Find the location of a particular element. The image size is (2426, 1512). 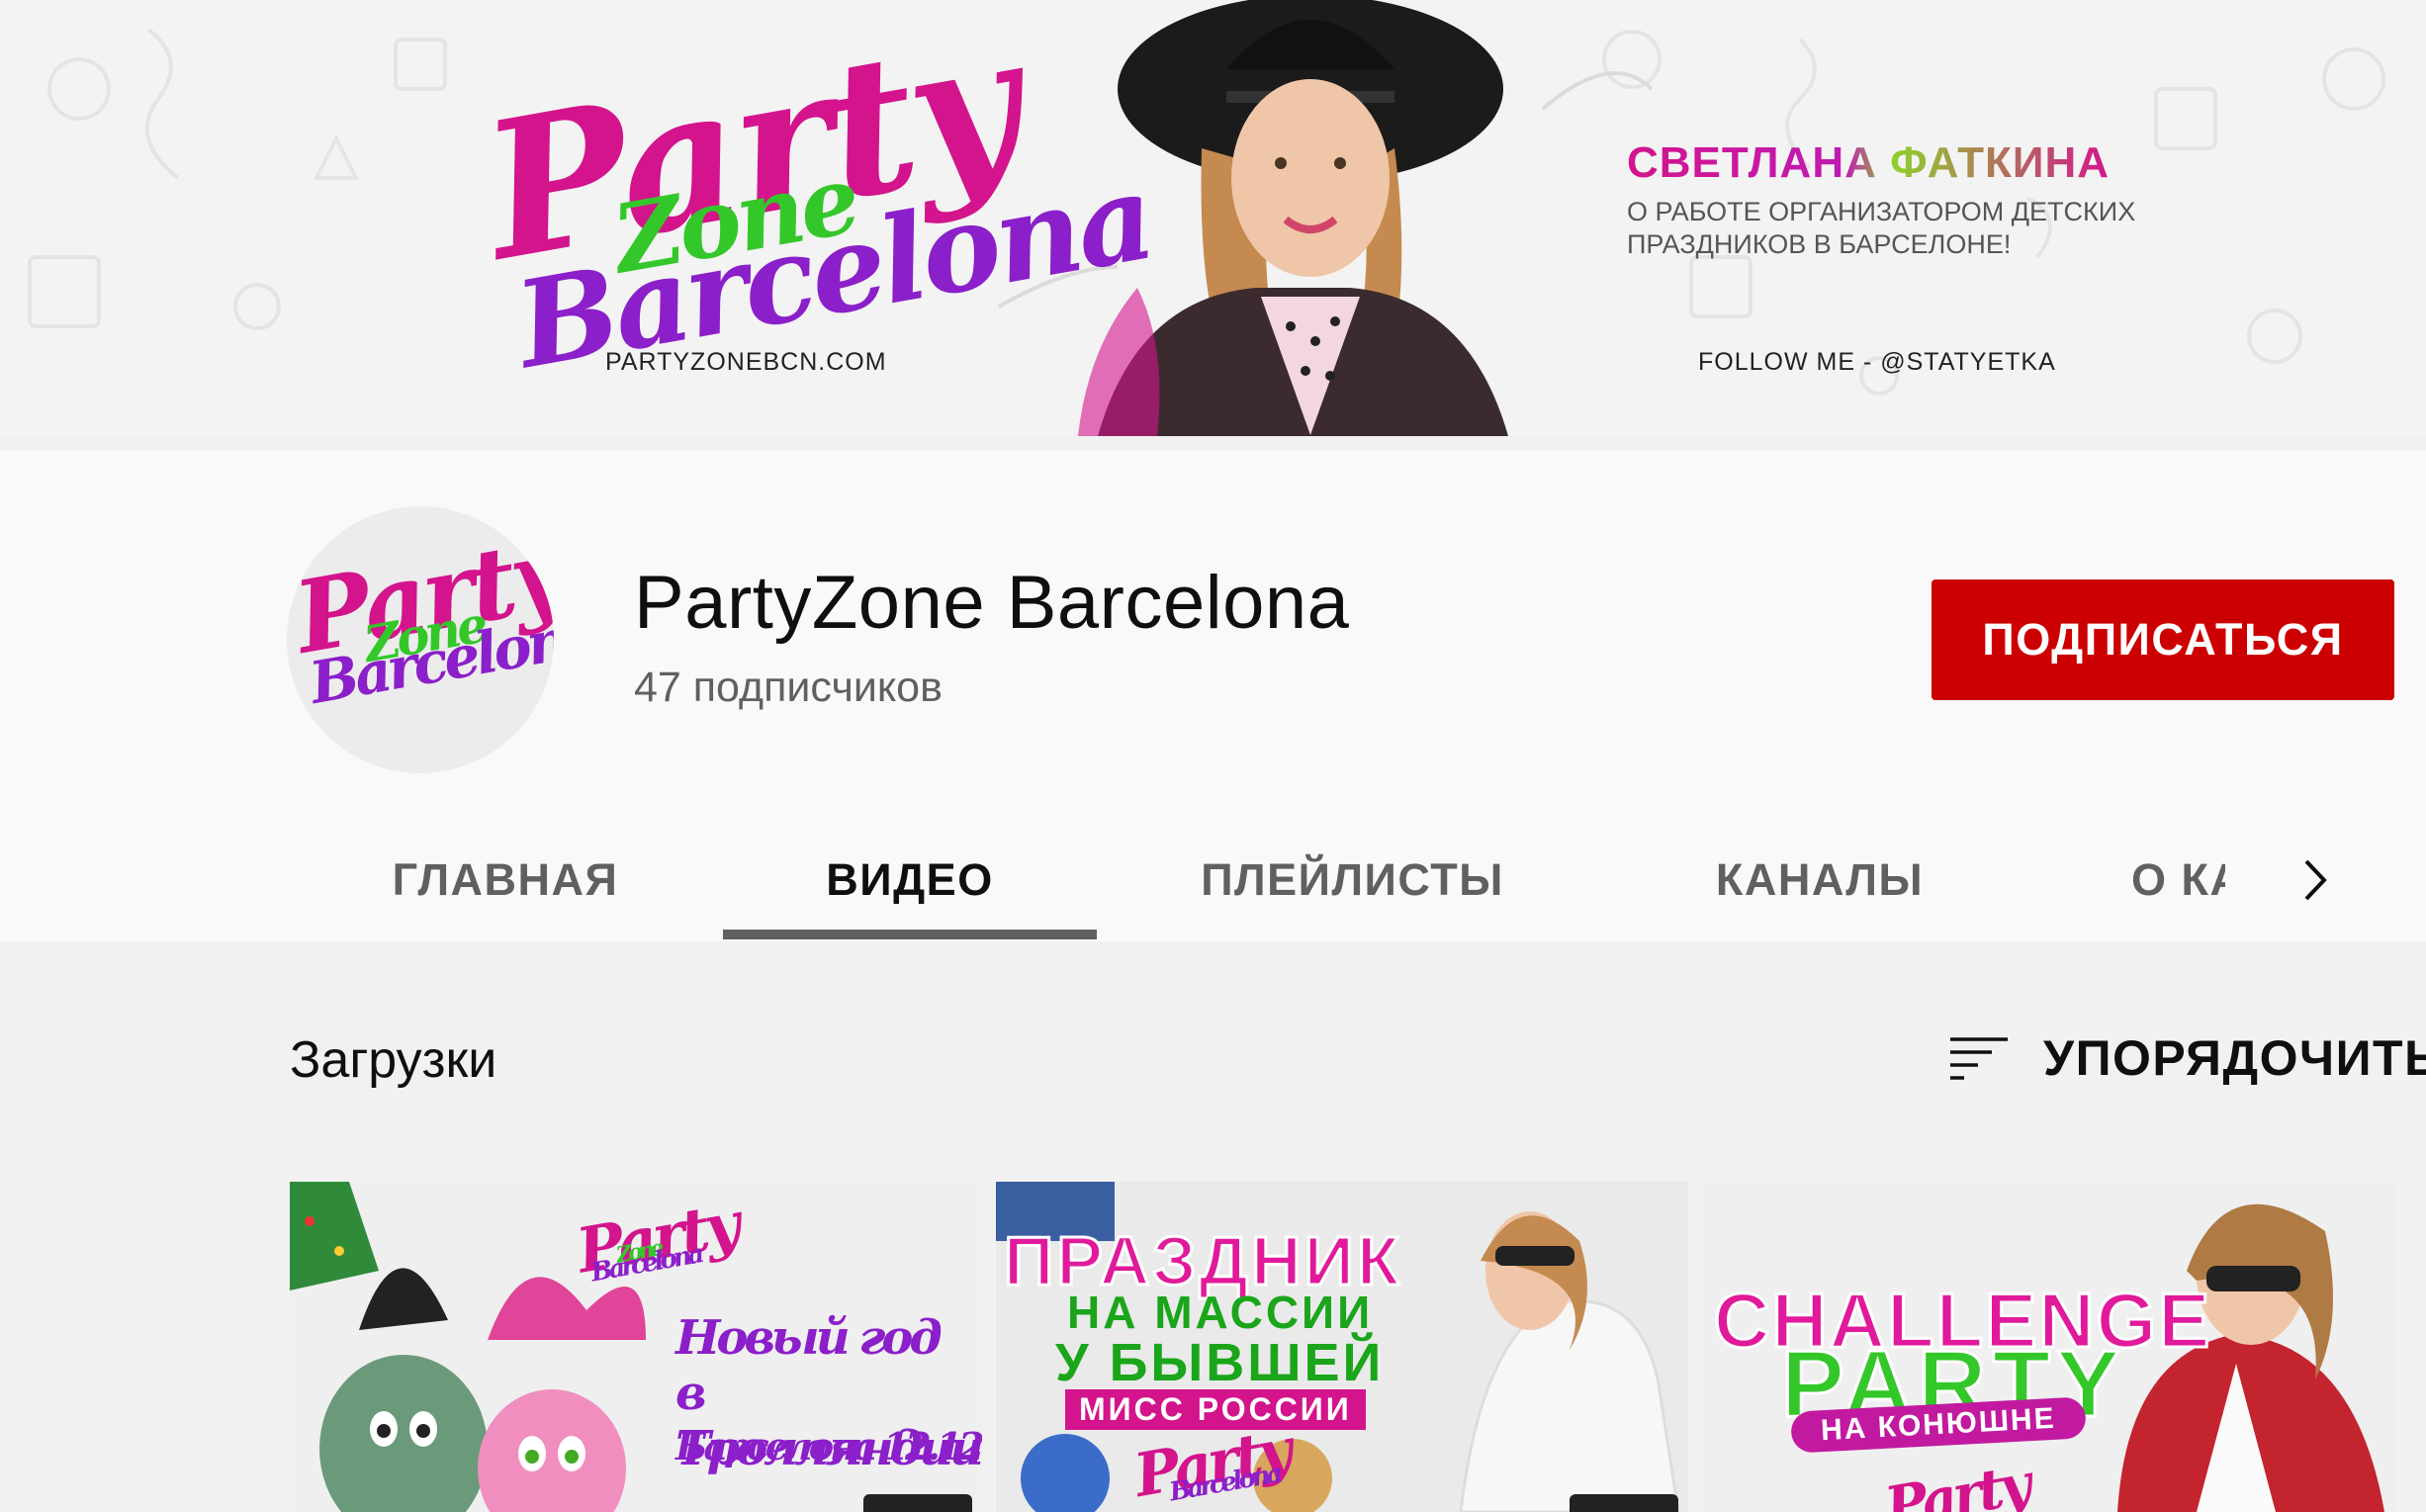

banner-host-name: СВЕТЛАНА ФАТКИНА is located at coordinates (1869, 163).